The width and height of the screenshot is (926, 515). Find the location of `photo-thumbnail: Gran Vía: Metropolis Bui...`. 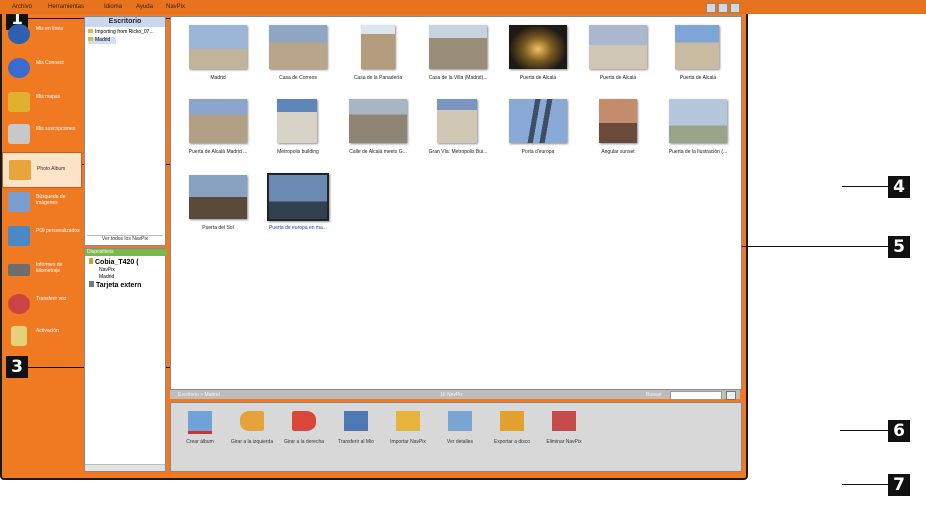

photo-thumbnail: Gran Vía: Metropolis Bui... is located at coordinates (458, 130).